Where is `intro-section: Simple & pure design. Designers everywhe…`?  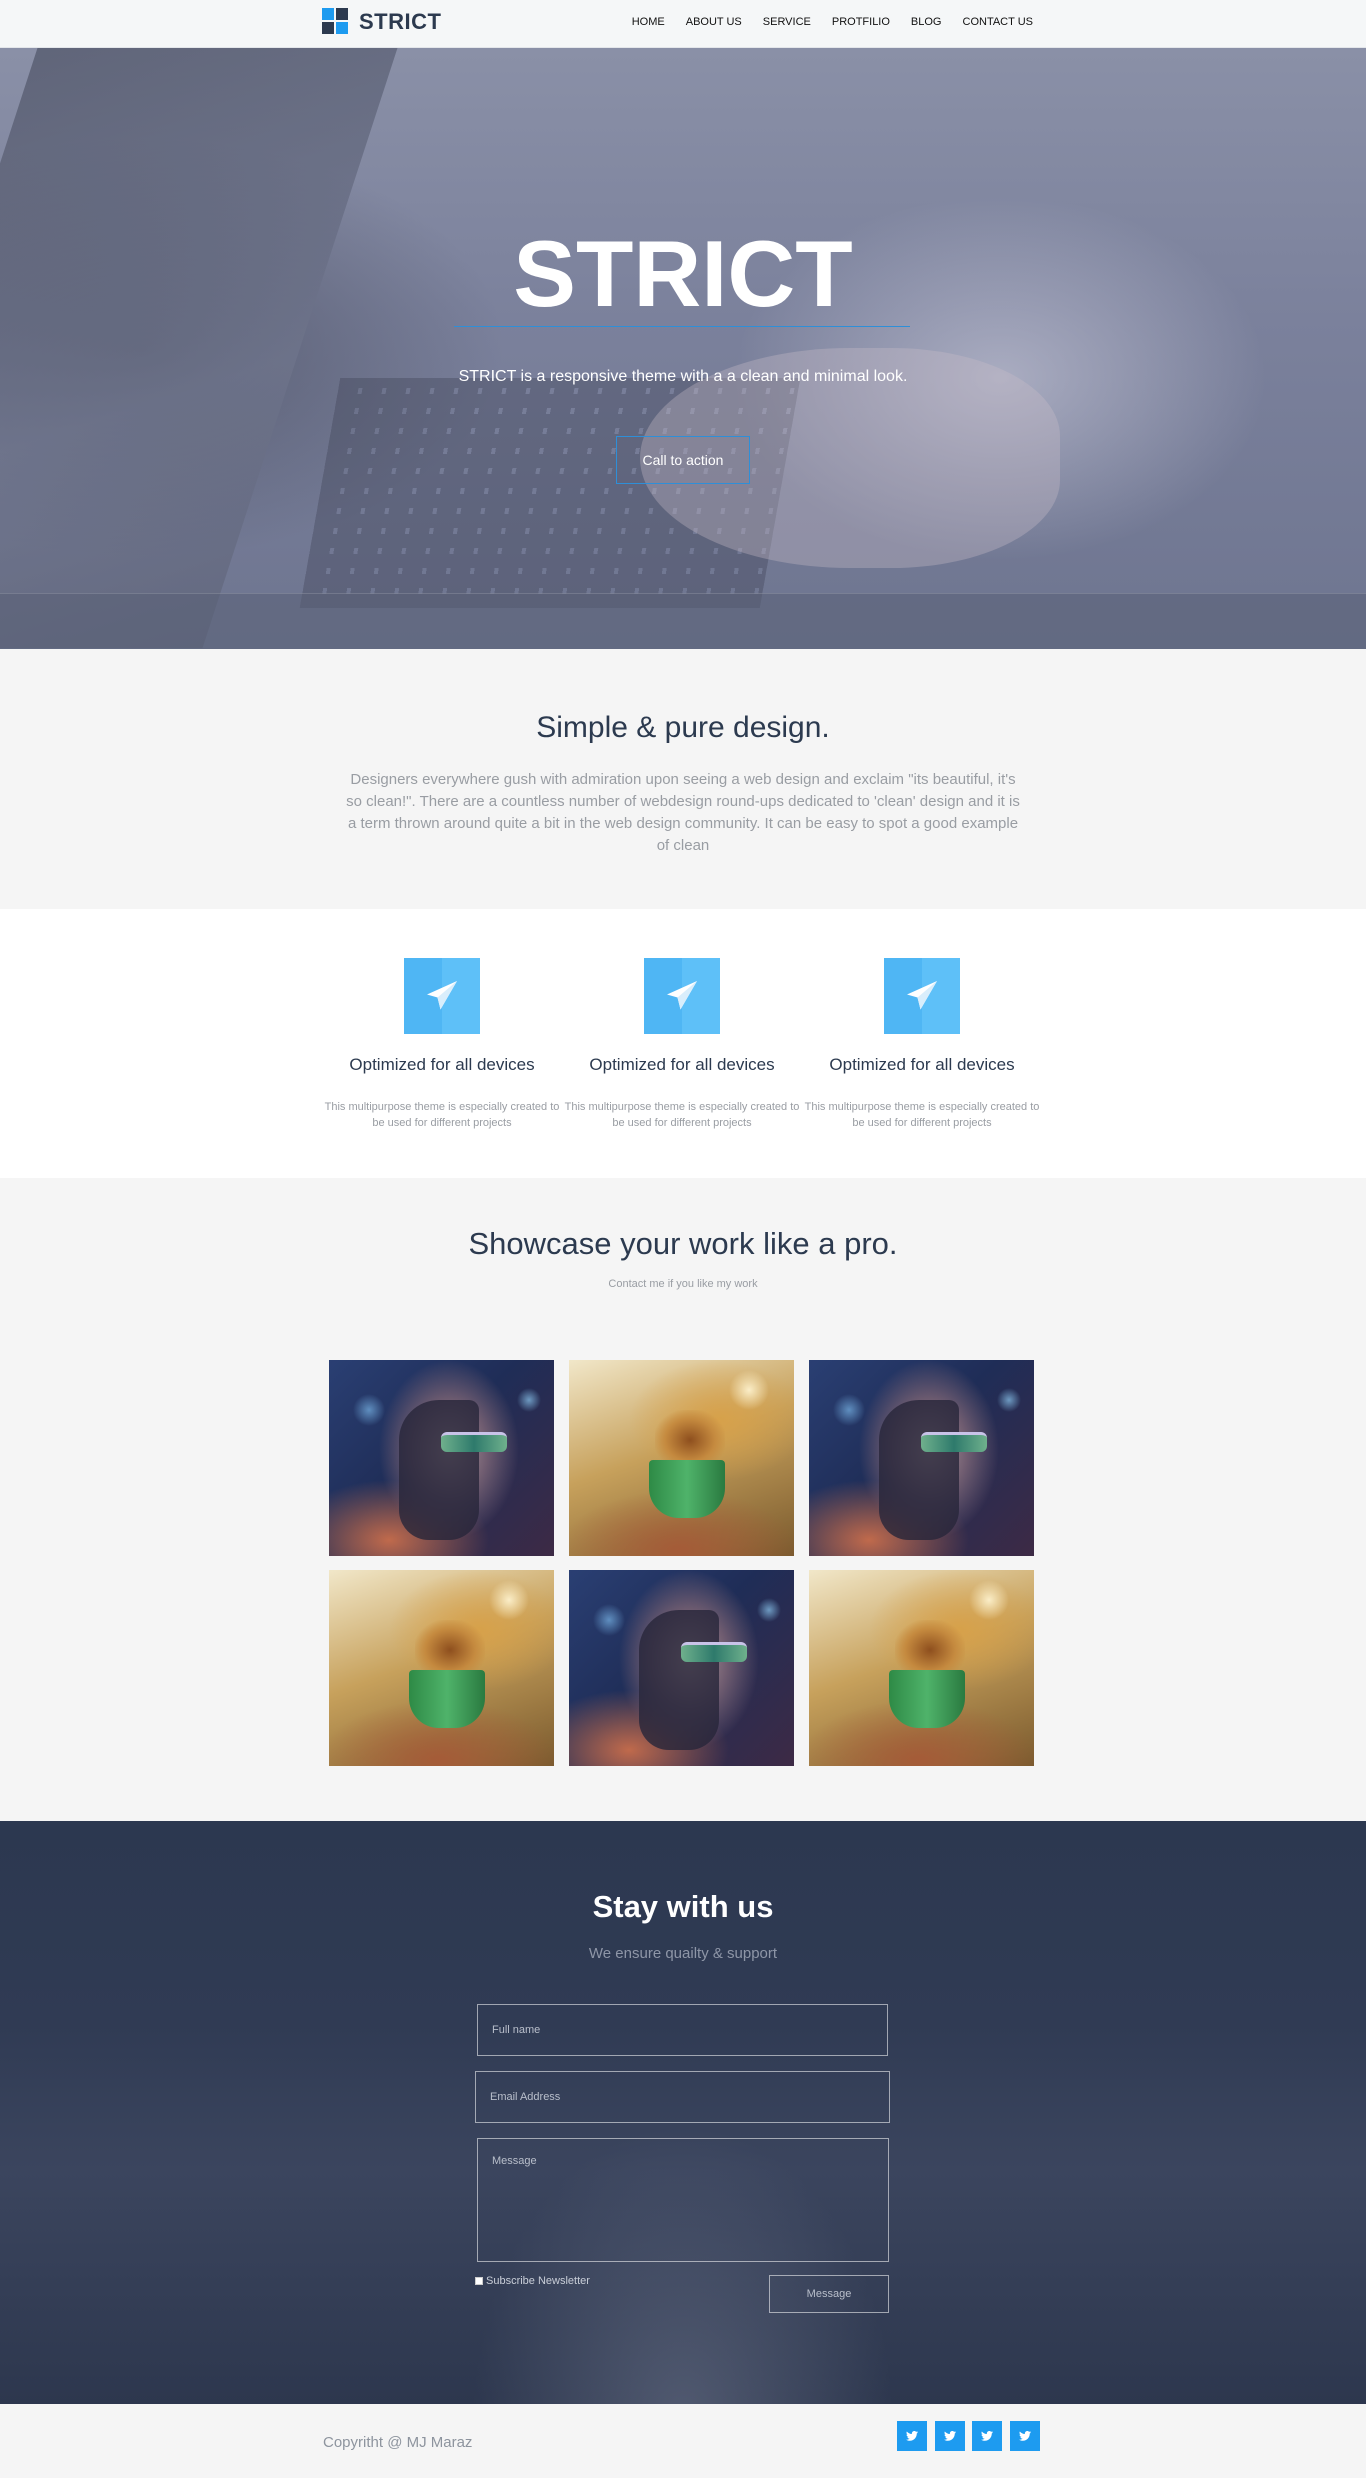 intro-section: Simple & pure design. Designers everywhe… is located at coordinates (683, 779).